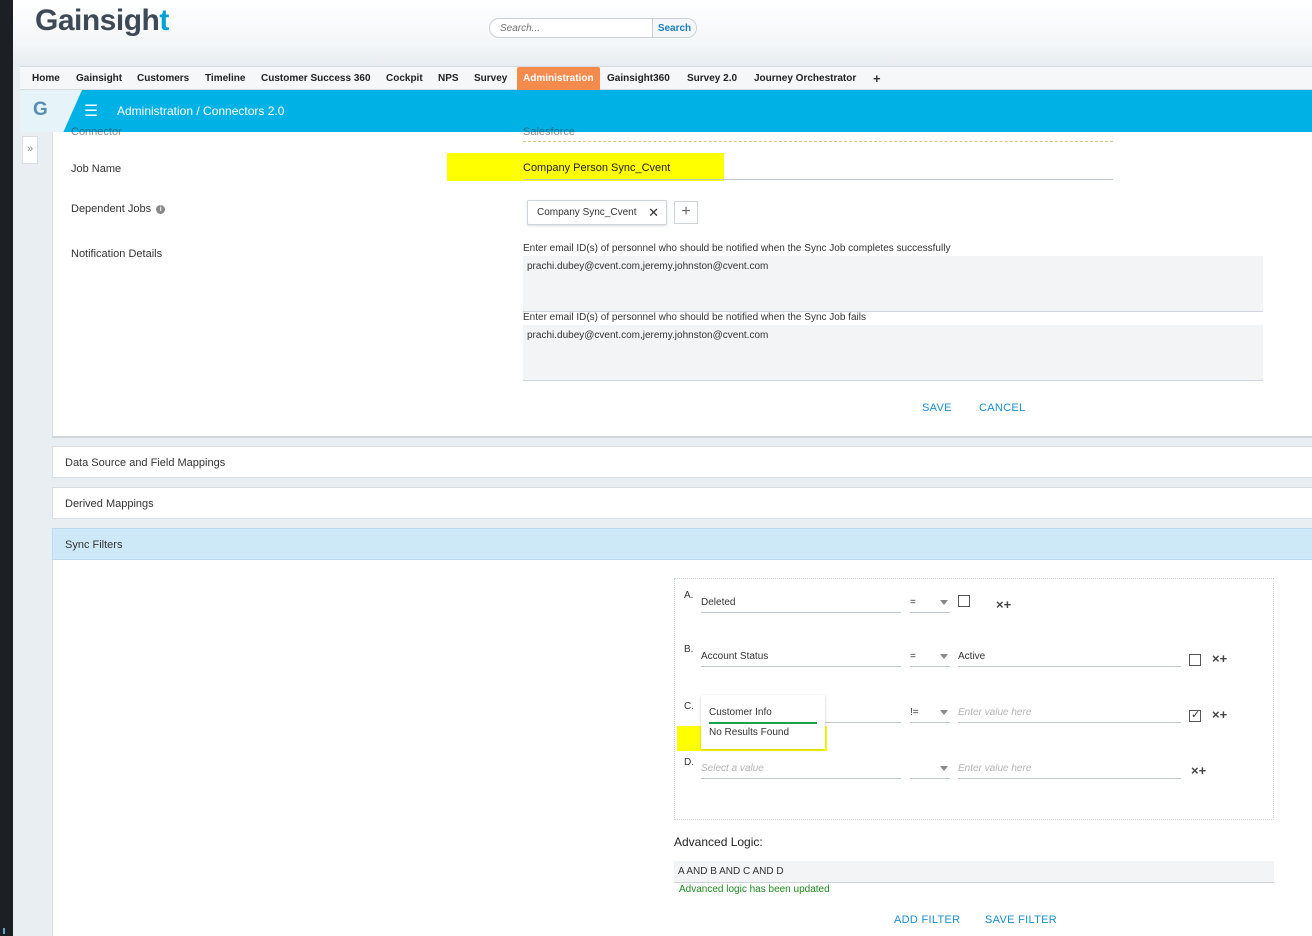 The image size is (1312, 936). What do you see at coordinates (96, 132) in the screenshot?
I see `connector-label: Connector` at bounding box center [96, 132].